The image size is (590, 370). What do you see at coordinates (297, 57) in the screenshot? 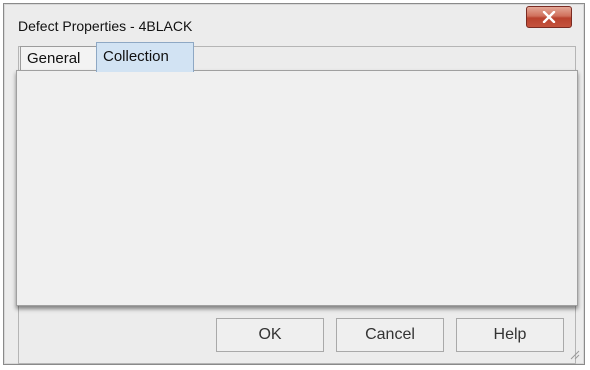
I see `tab-strip: General Collection` at bounding box center [297, 57].